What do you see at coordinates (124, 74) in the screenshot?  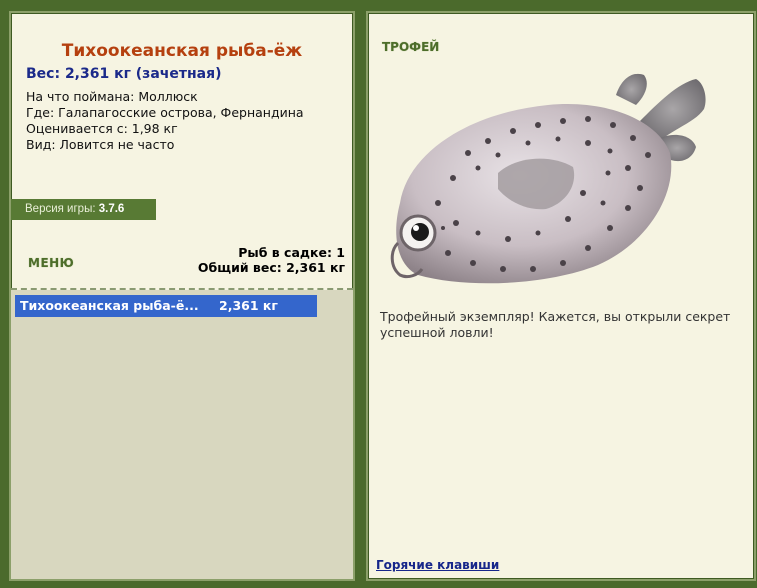 I see `fish-weight: Вес: 2,361 кг (зачетная)` at bounding box center [124, 74].